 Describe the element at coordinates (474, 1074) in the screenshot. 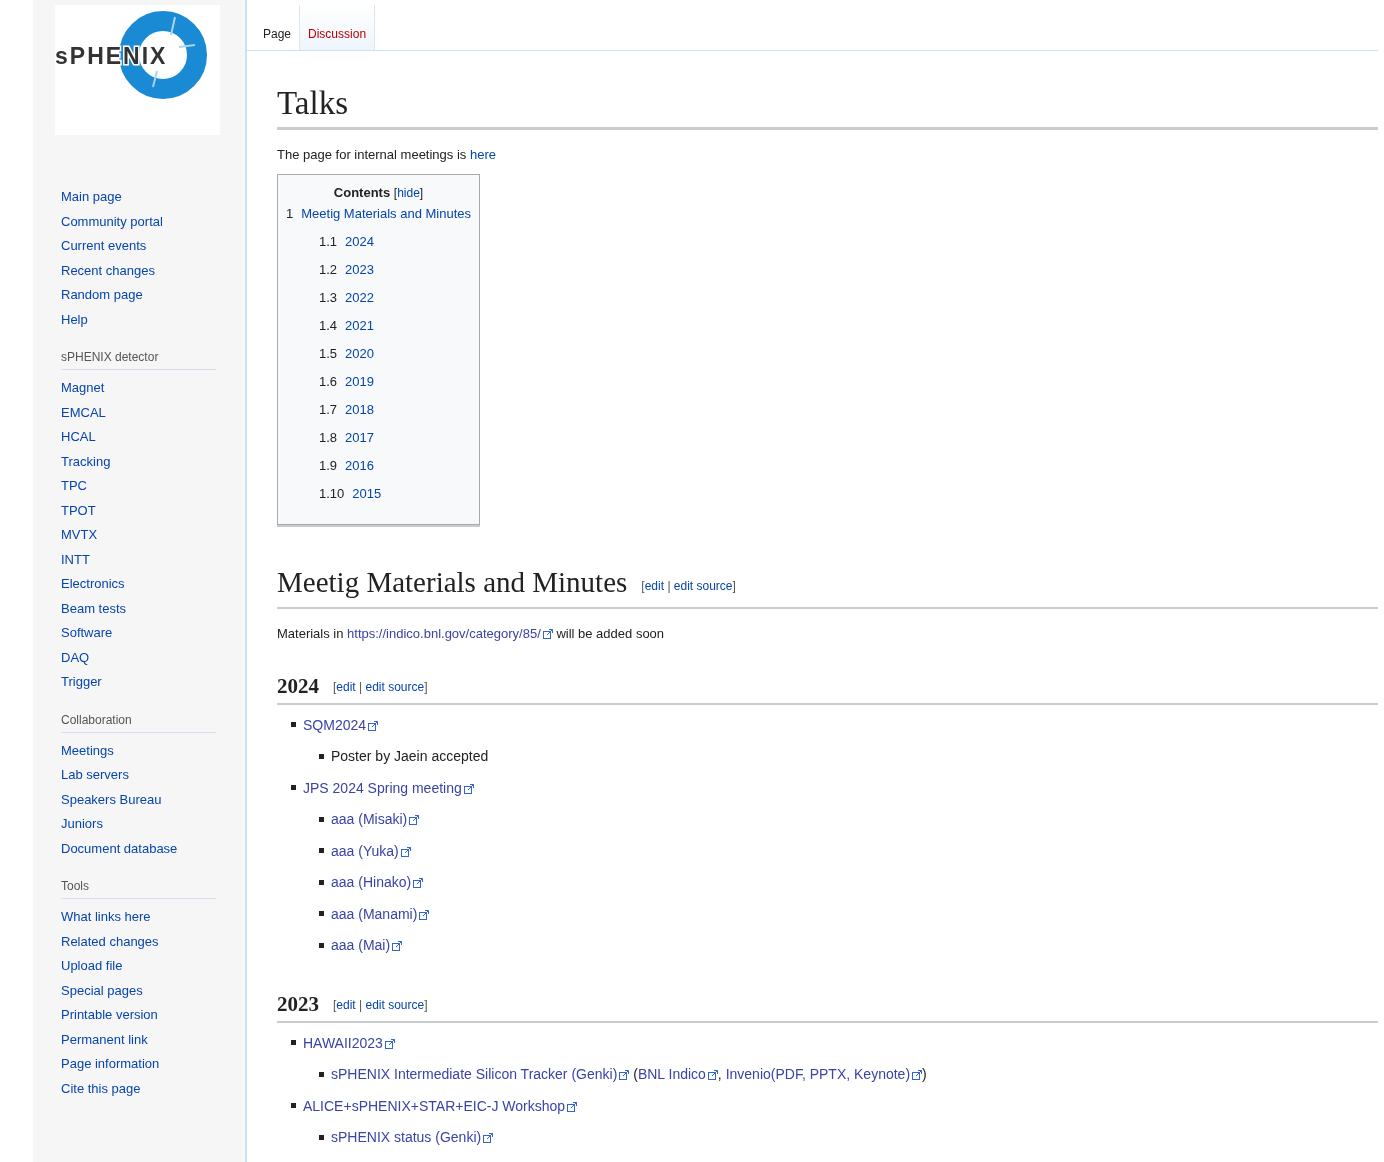

I see `link: sPHENIX Intermediate Silicon Tracker (Genki)` at that location.